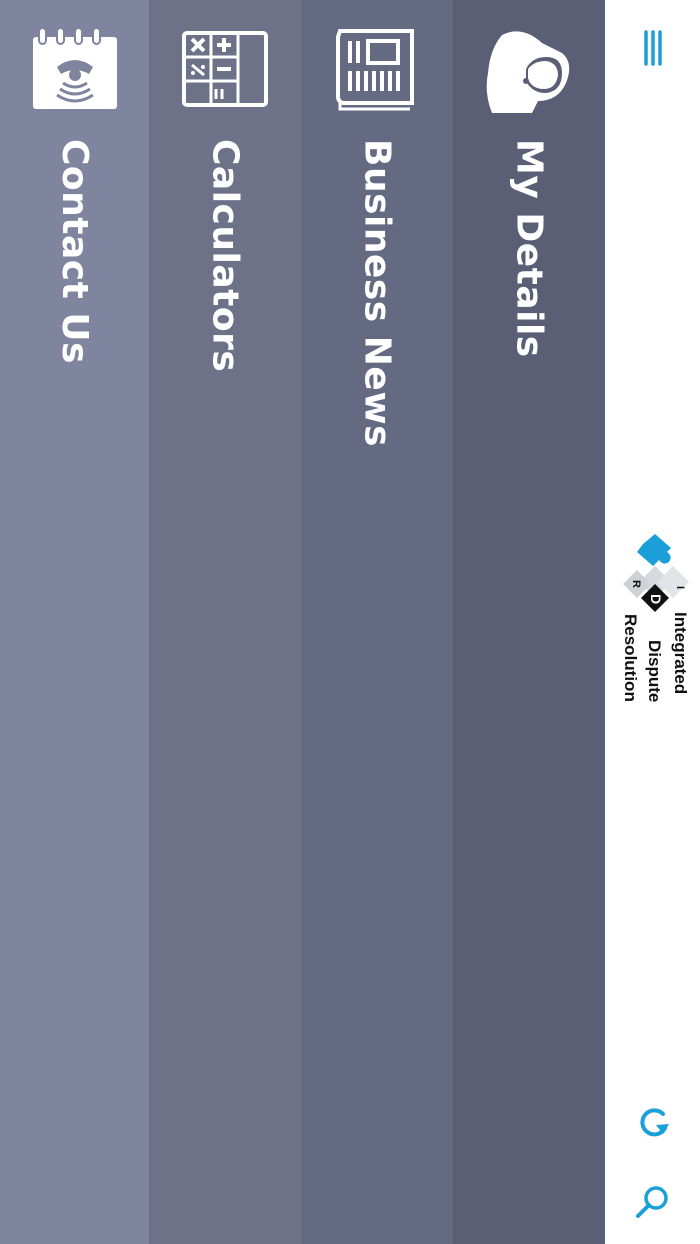  I want to click on search-icon, so click(653, 1202).